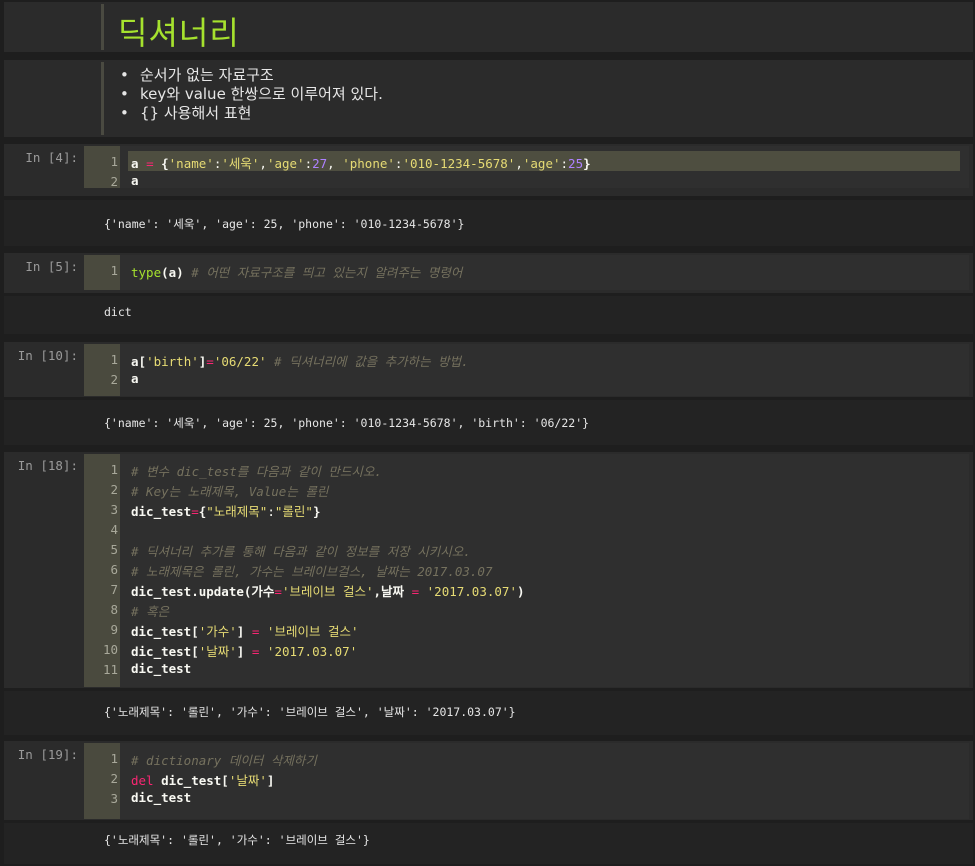  I want to click on code-token: type, so click(146, 272).